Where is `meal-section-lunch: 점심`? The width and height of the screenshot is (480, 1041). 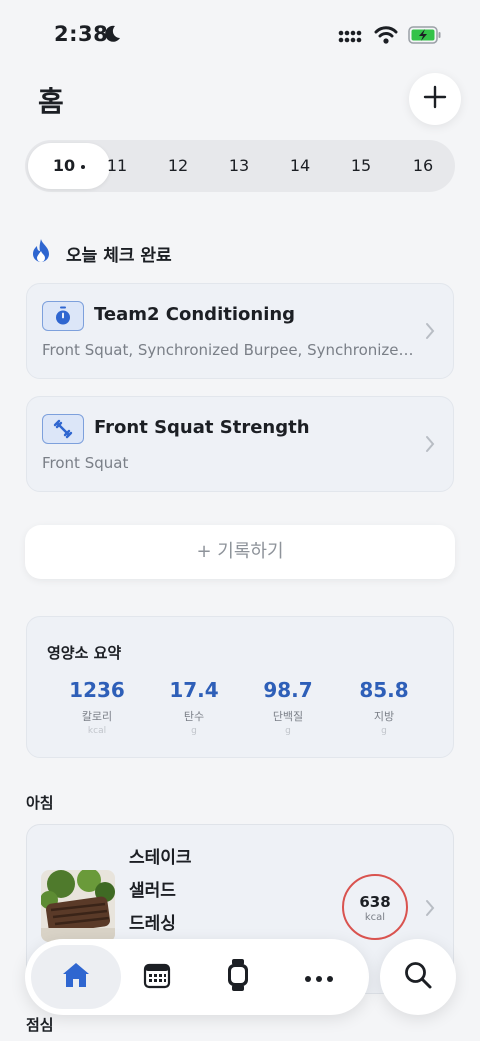
meal-section-lunch: 점심 is located at coordinates (40, 1025).